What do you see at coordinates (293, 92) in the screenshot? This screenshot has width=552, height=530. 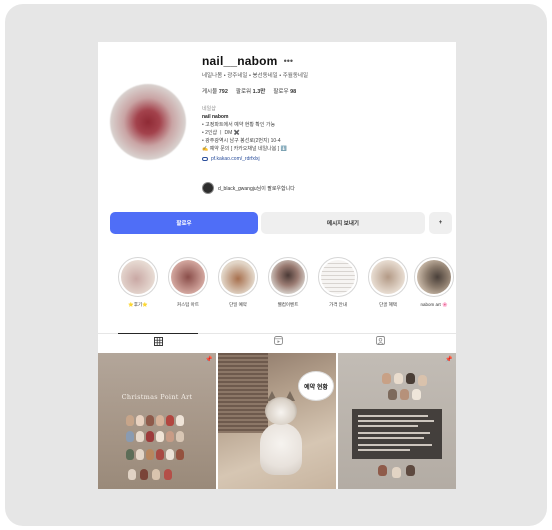 I see `stat-following-value: 98` at bounding box center [293, 92].